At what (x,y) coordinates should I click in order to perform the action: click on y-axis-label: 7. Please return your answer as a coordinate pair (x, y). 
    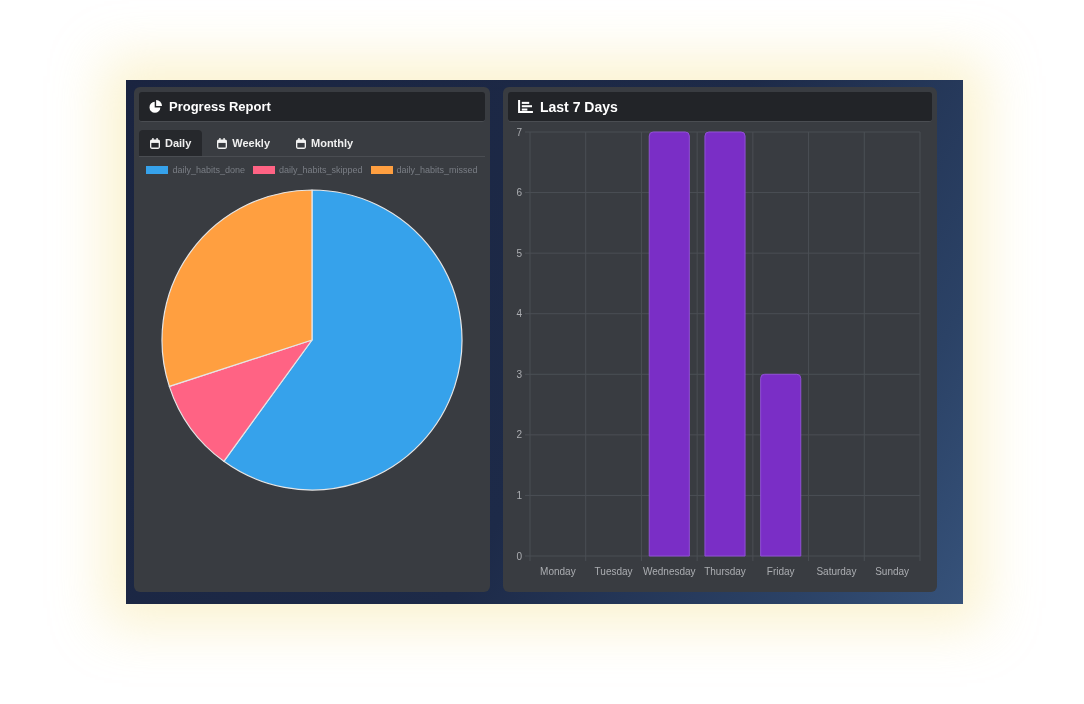
    Looking at the image, I should click on (519, 132).